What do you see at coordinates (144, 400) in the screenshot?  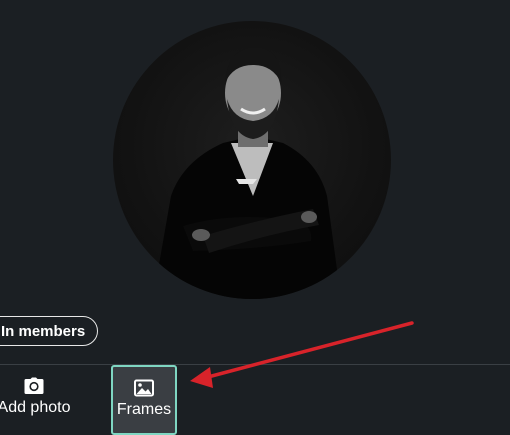 I see `frames-button: Frames` at bounding box center [144, 400].